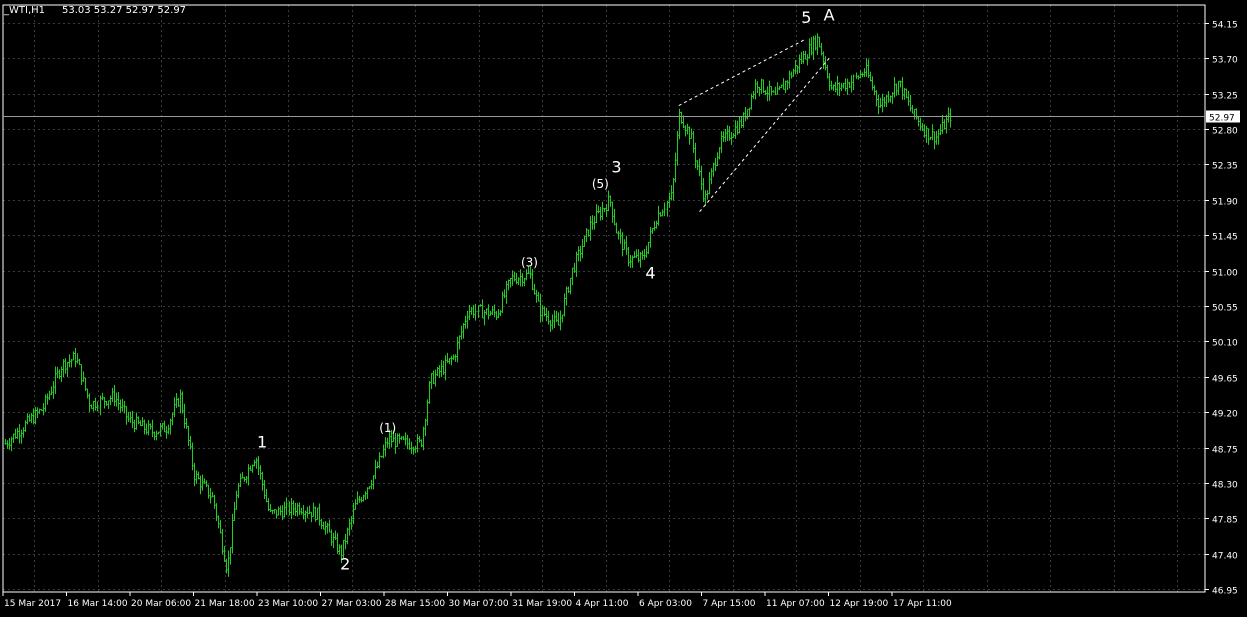 The width and height of the screenshot is (1247, 617). What do you see at coordinates (288, 604) in the screenshot?
I see `time-tick-label: 23 Mar 10:00` at bounding box center [288, 604].